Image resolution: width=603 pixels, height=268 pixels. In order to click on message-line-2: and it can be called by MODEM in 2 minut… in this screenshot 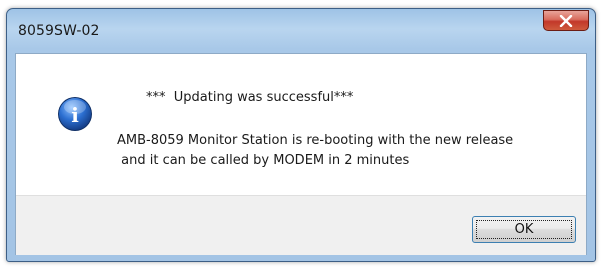, I will do `click(263, 160)`.